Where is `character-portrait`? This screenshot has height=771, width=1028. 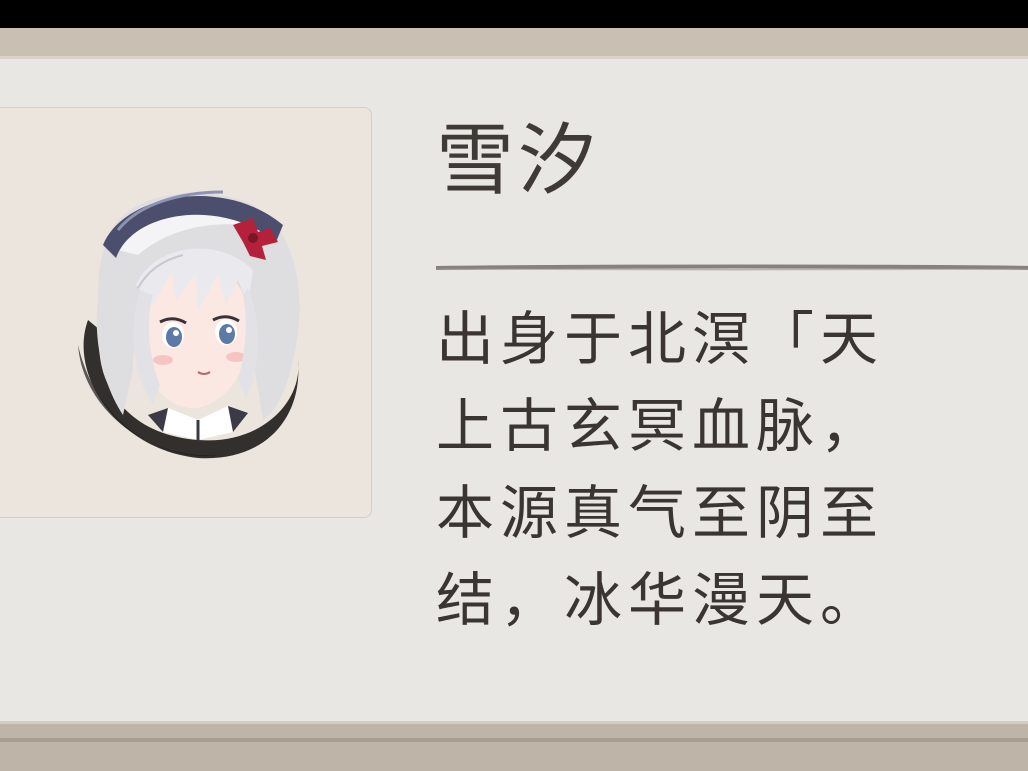
character-portrait is located at coordinates (189, 324).